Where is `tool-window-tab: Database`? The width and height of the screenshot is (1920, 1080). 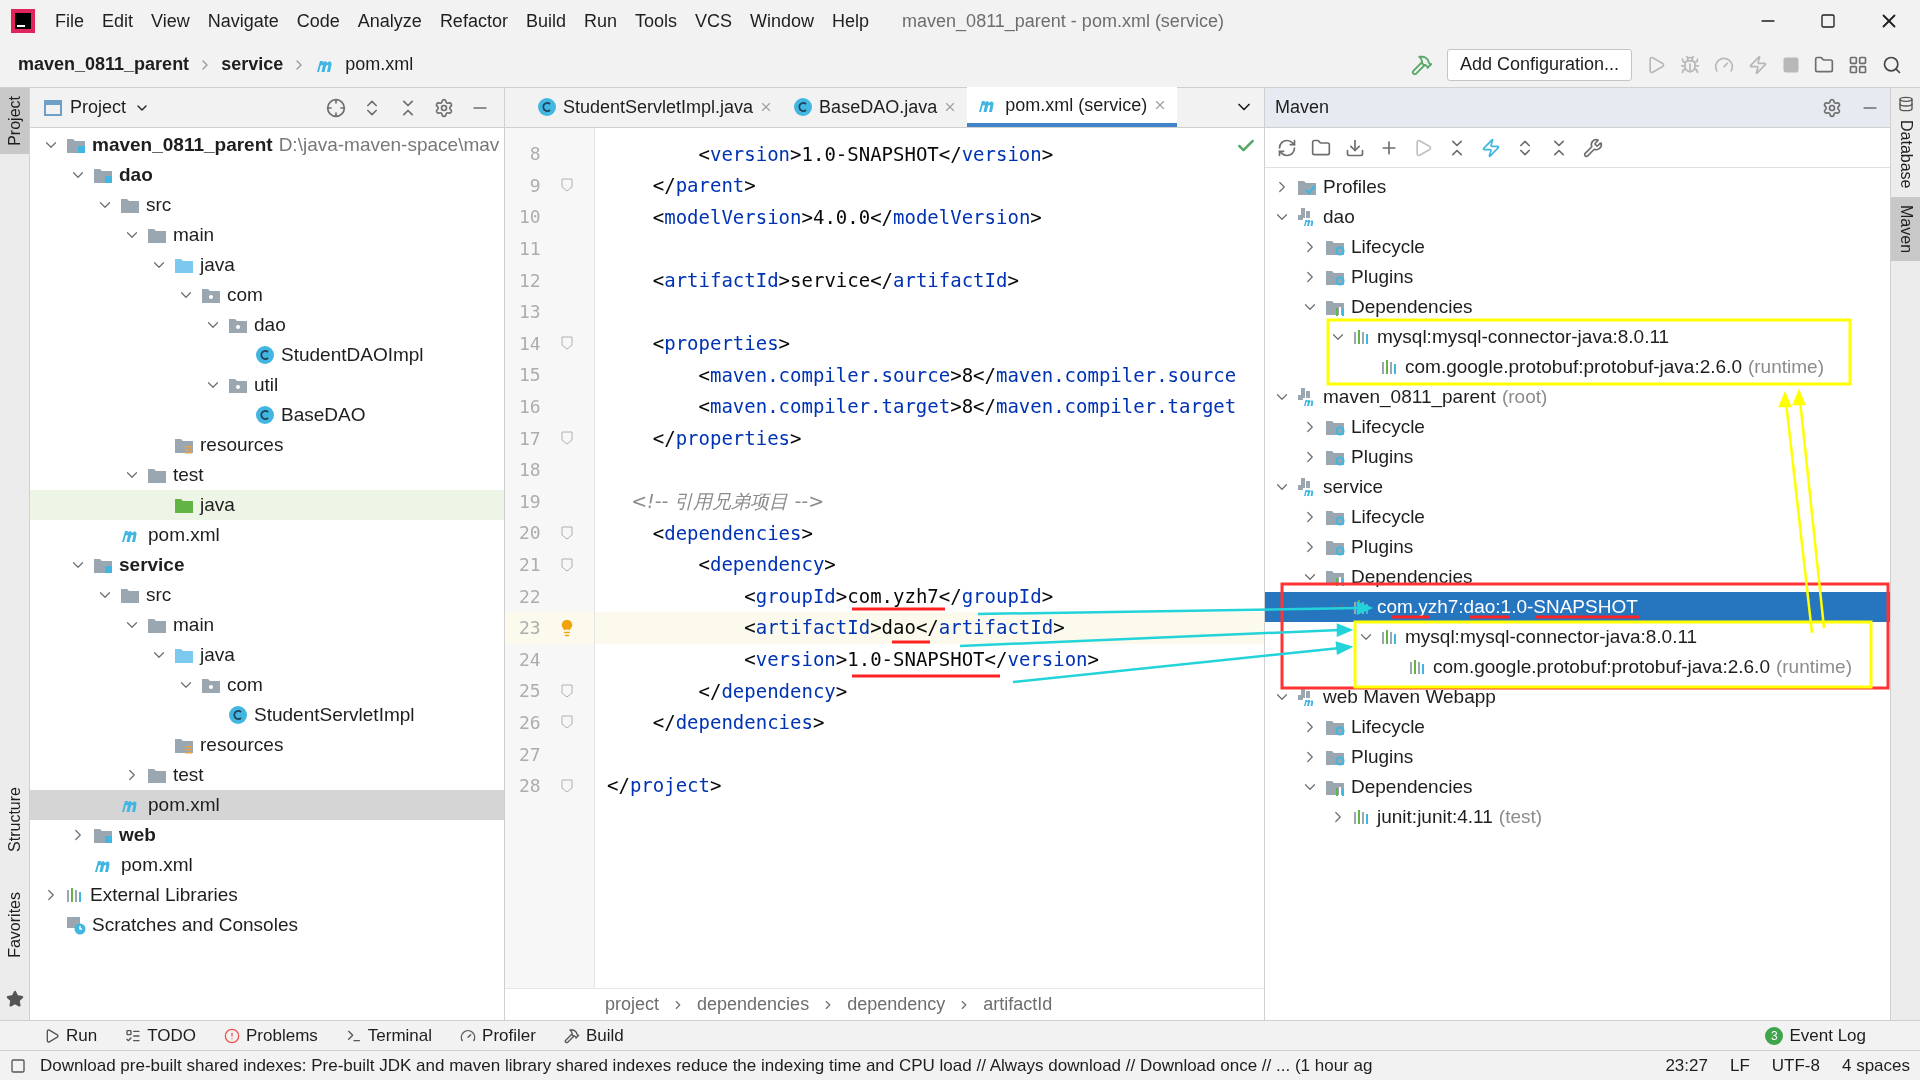 tool-window-tab: Database is located at coordinates (1905, 154).